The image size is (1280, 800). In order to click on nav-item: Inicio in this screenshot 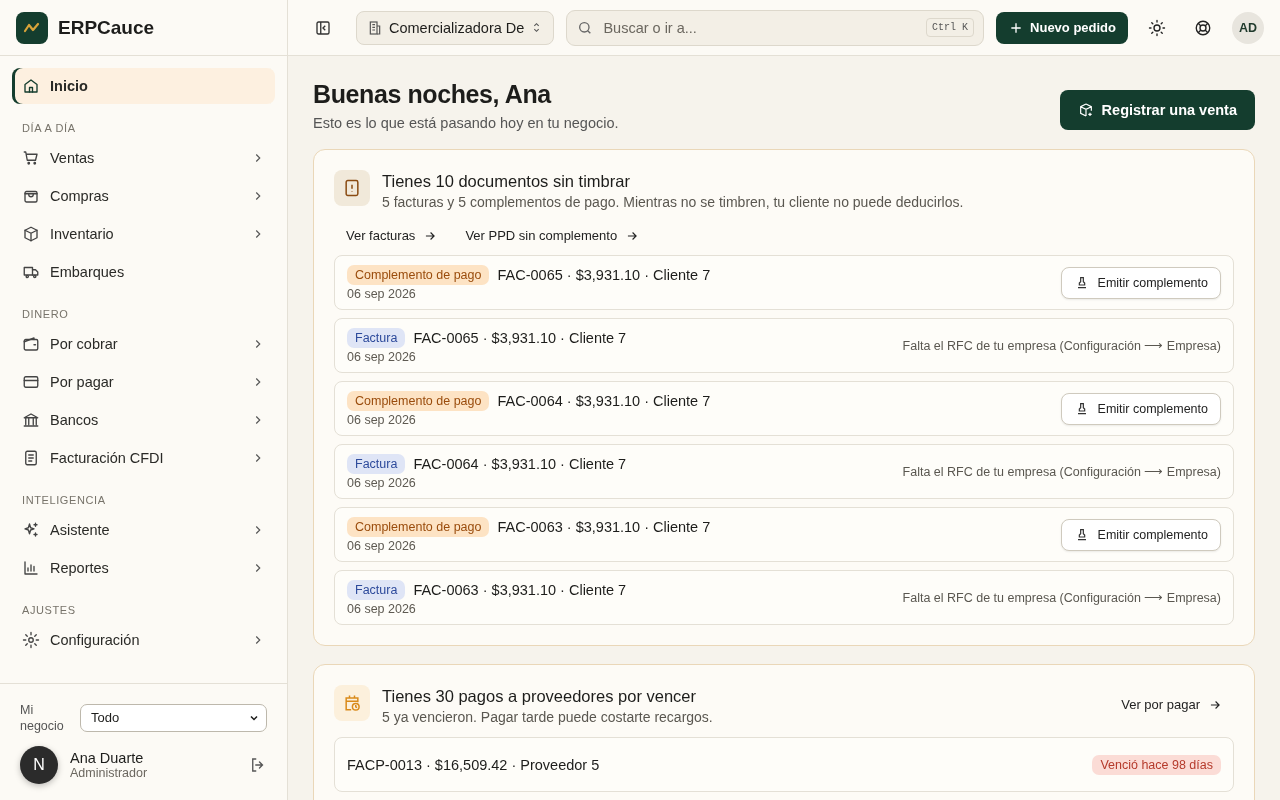, I will do `click(143, 86)`.